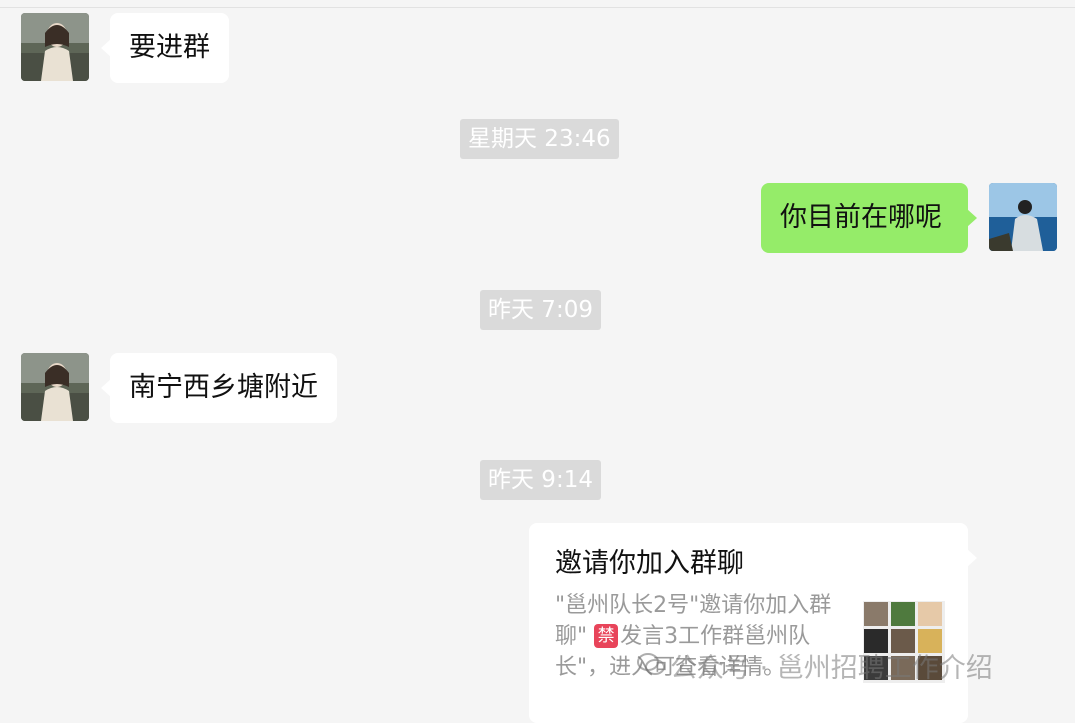 This screenshot has width=1075, height=723. What do you see at coordinates (649, 563) in the screenshot?
I see `invite-card-title: 邀请你加入群聊` at bounding box center [649, 563].